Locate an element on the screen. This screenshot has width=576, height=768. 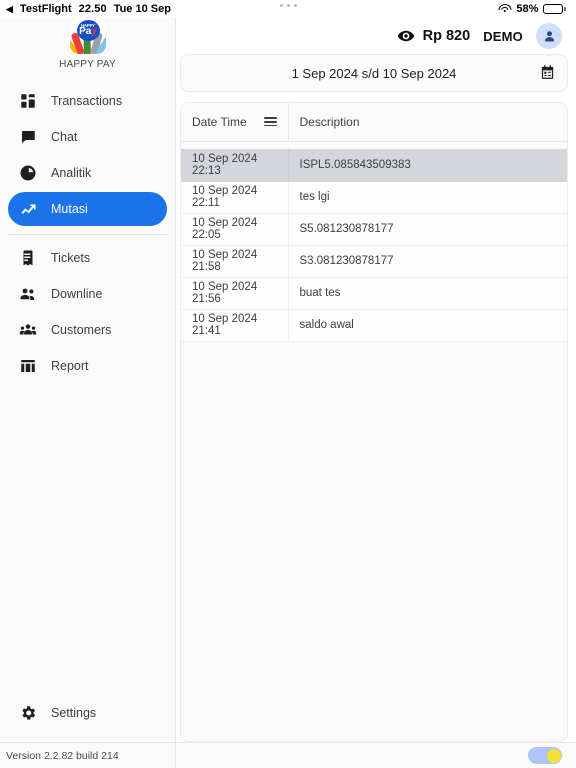
triangle-left-icon: ◀ is located at coordinates (9, 9).